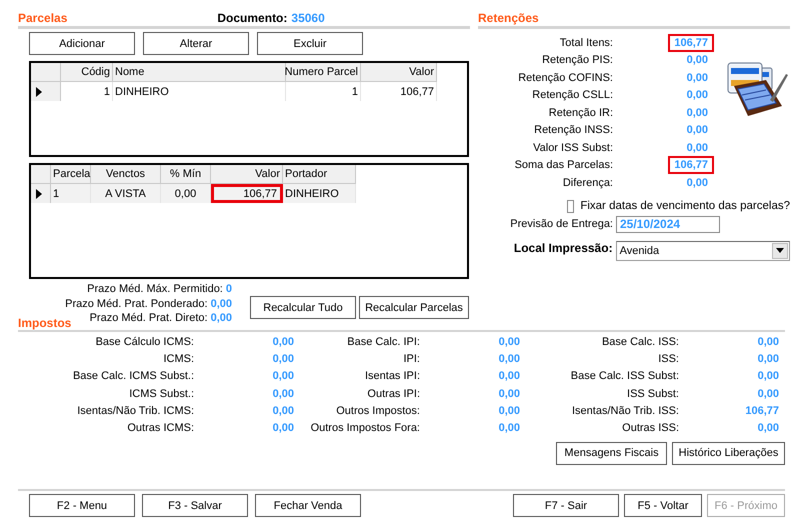 Image resolution: width=812 pixels, height=527 pixels. I want to click on field-label: Retenção PIS:, so click(577, 60).